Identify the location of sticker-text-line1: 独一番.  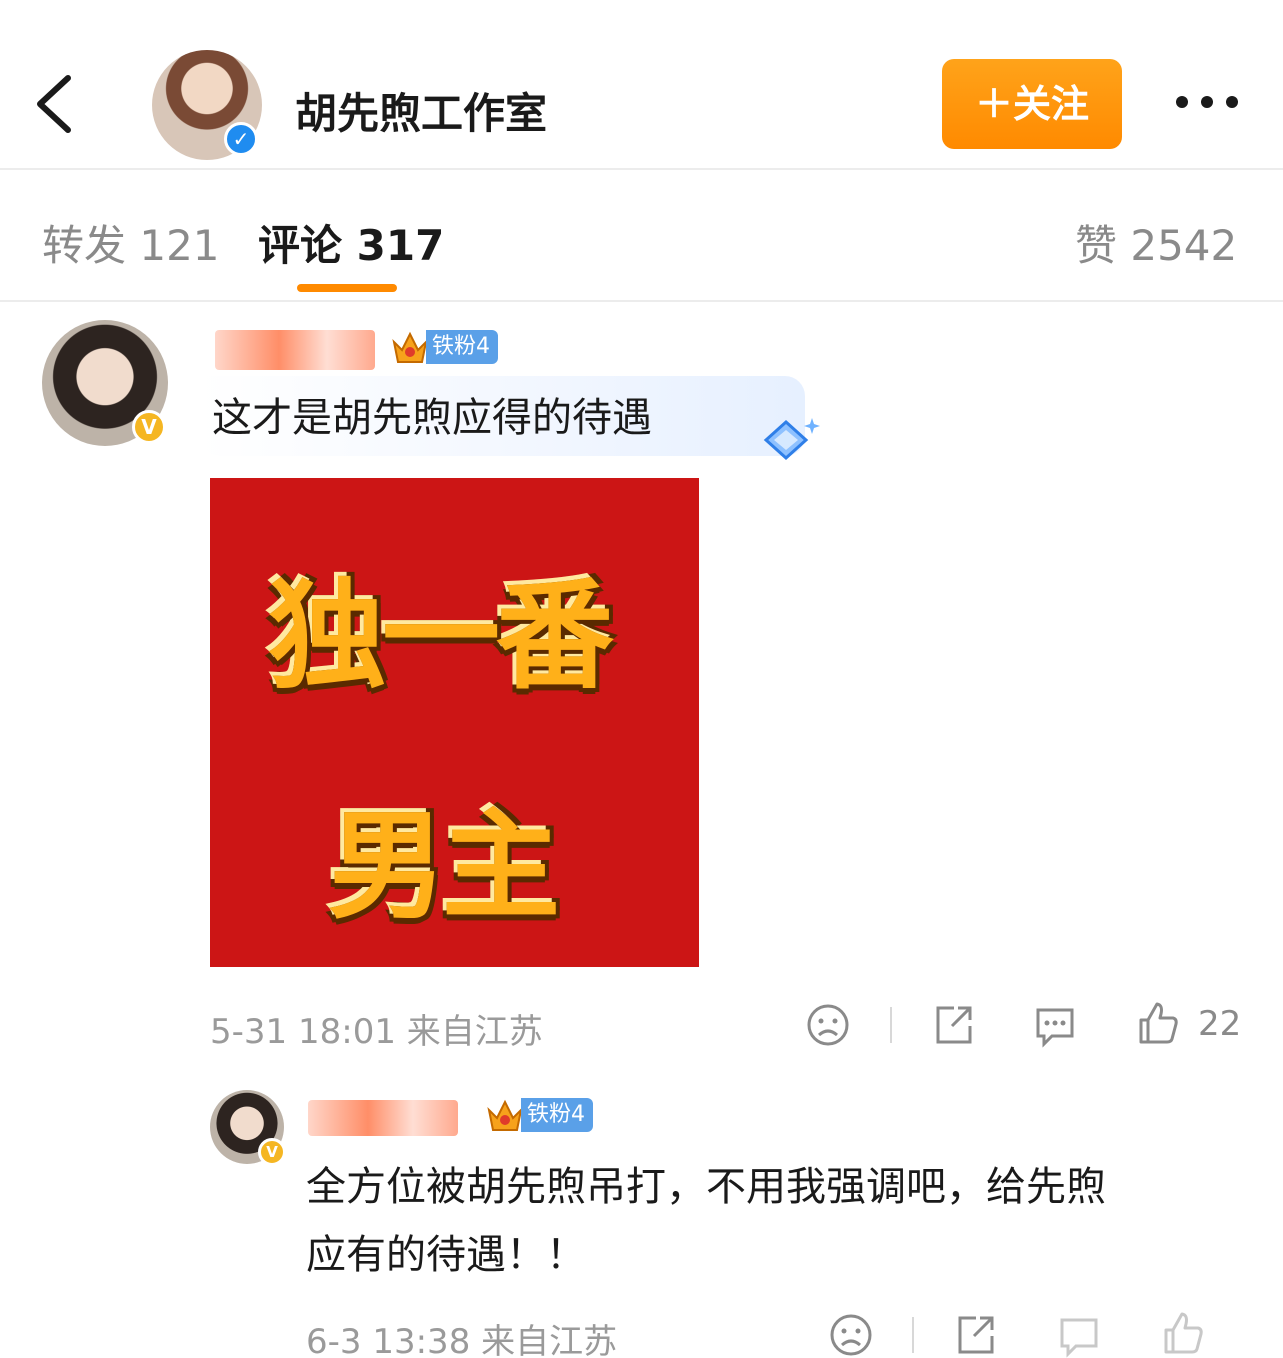
(441, 636).